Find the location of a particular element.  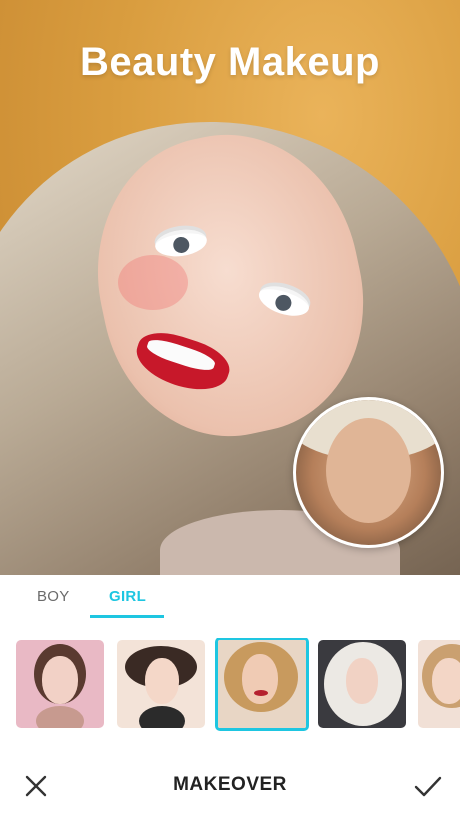

original-photo-preview is located at coordinates (368, 472).